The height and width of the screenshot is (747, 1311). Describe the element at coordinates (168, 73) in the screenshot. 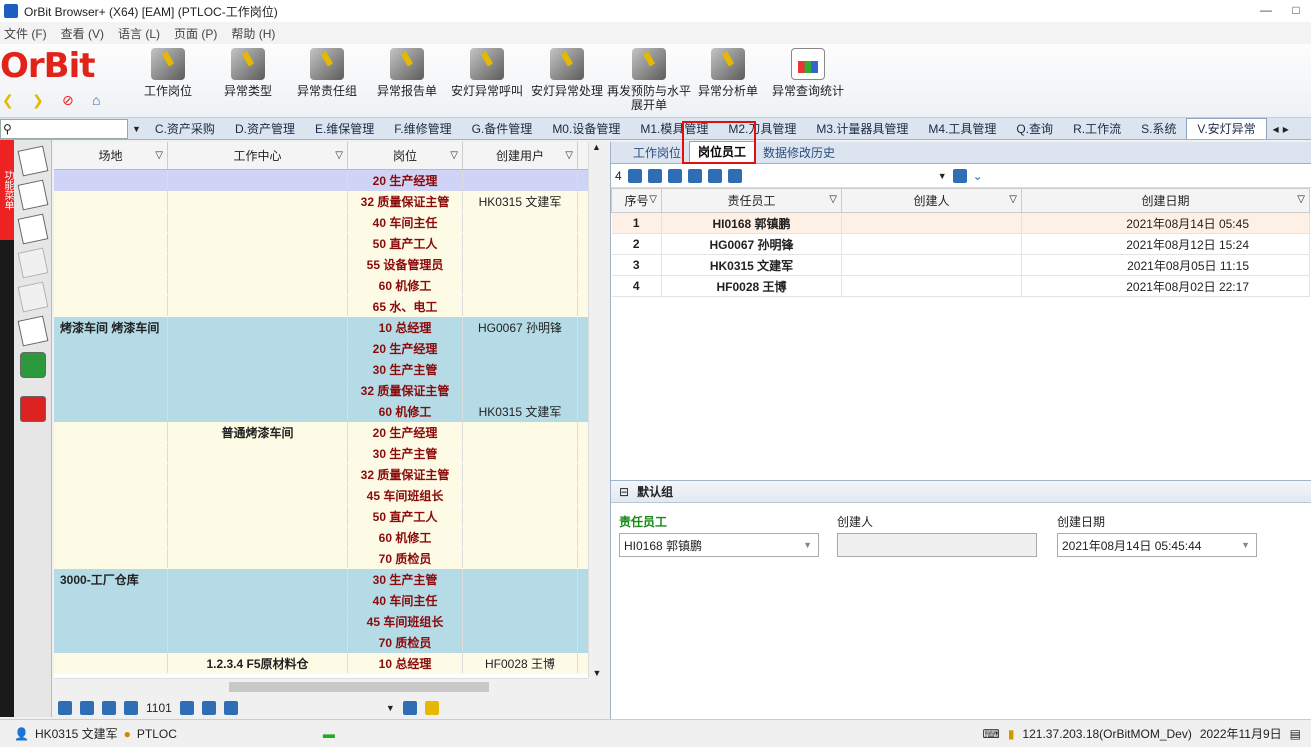

I see `toolbar-button-workstation: 工作岗位` at that location.